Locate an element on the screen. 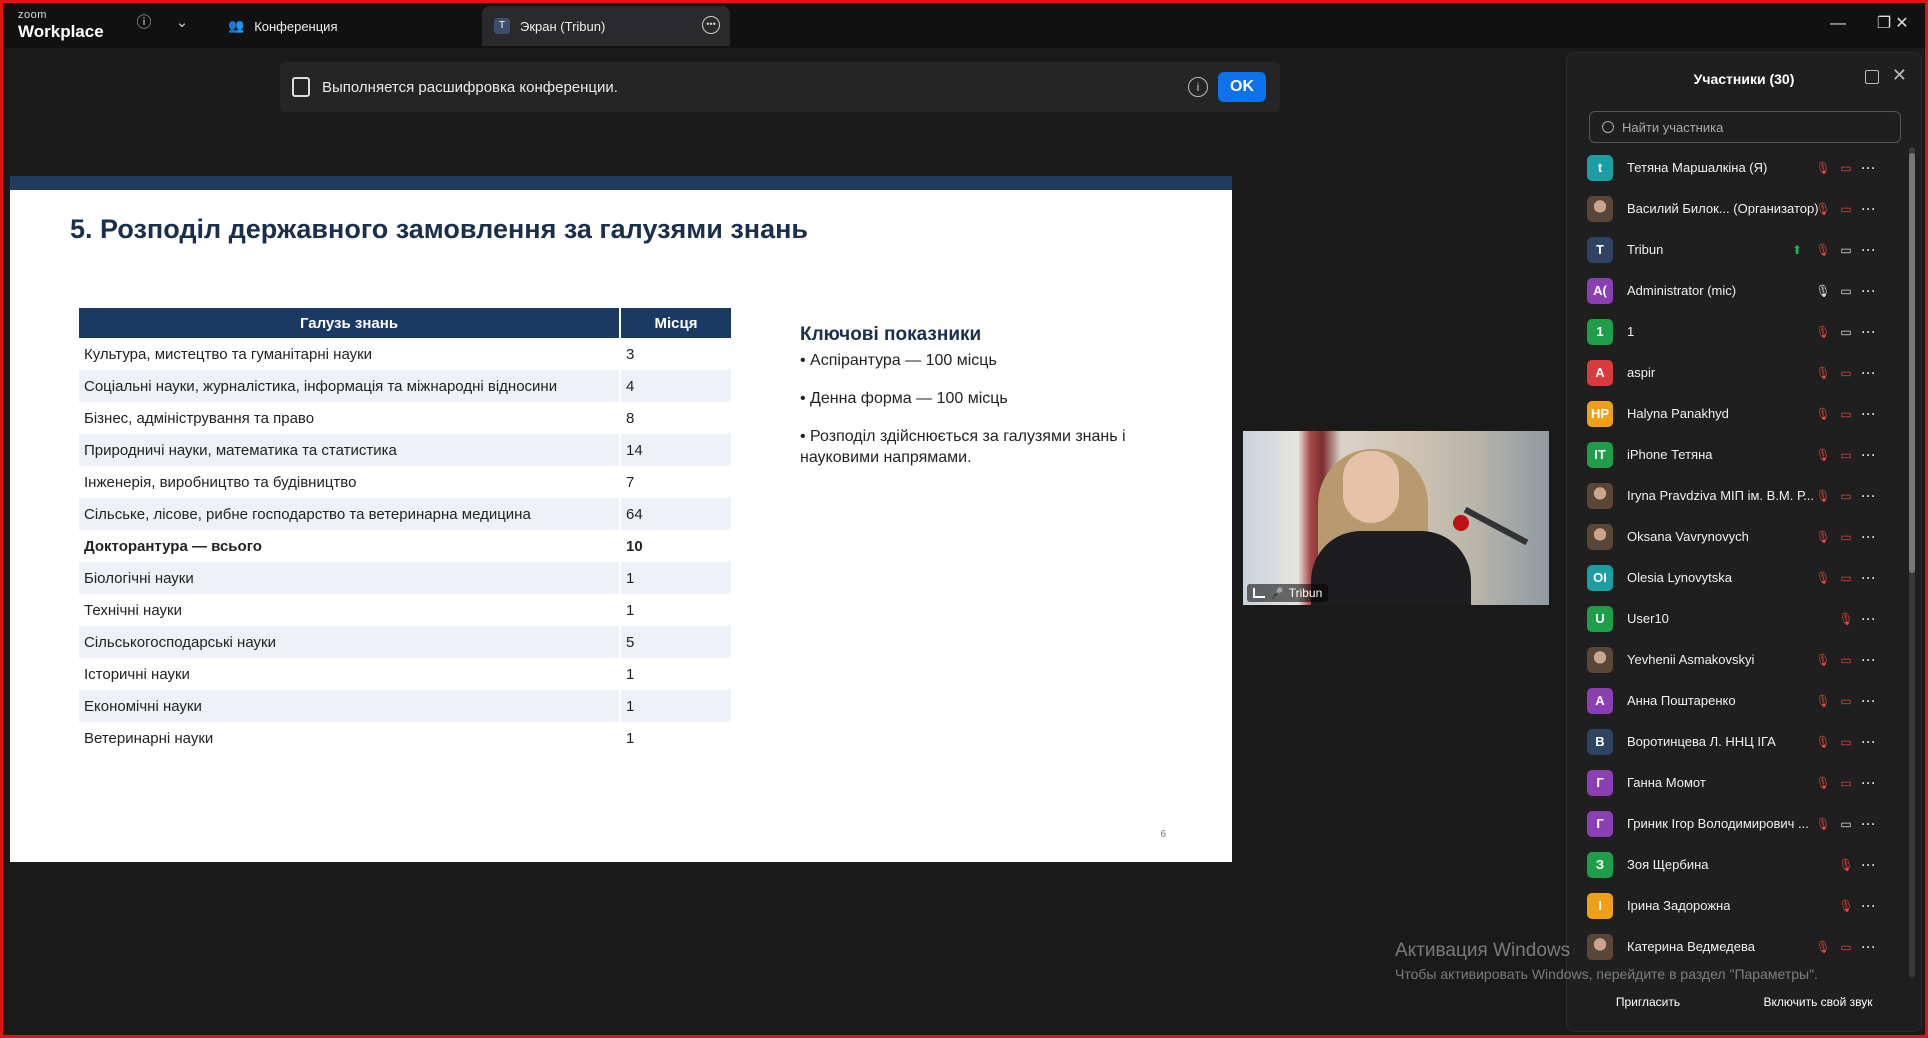 This screenshot has width=1928, height=1038. participant-row: Василий Билок... (Организатор) 🎙 ▭ ··· is located at coordinates (1737, 208).